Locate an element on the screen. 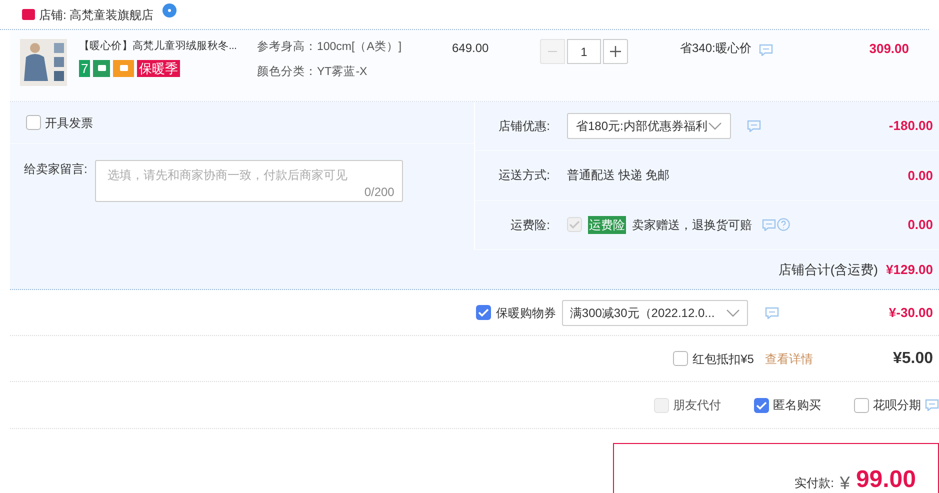 The height and width of the screenshot is (493, 939). row-amount: -180.00 is located at coordinates (910, 126).